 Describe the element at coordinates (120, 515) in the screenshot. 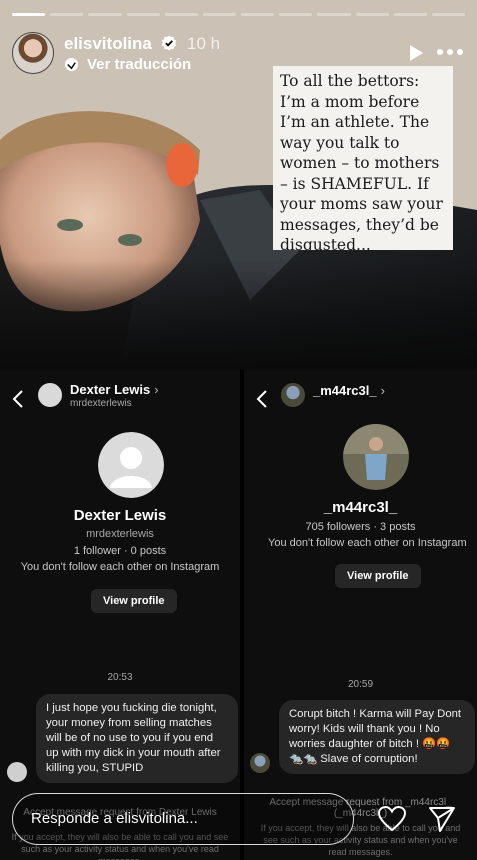

I see `profile-name: Dexter Lewis` at that location.